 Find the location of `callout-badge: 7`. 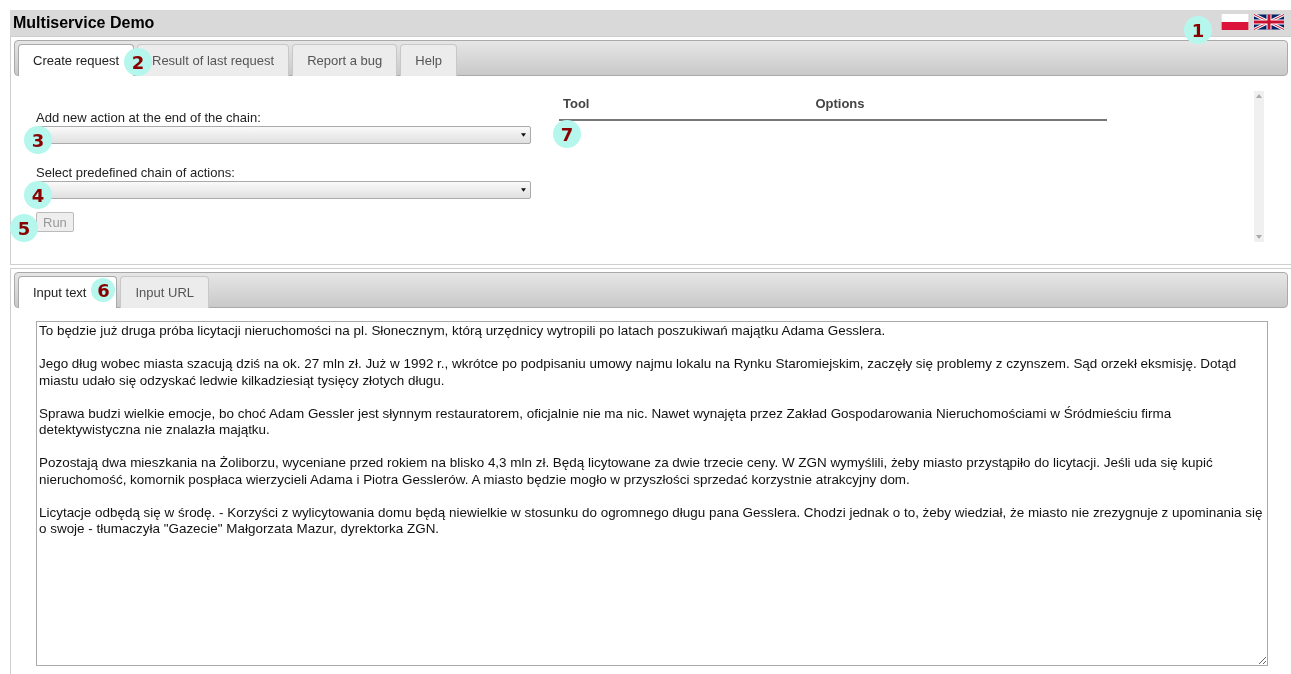

callout-badge: 7 is located at coordinates (567, 134).